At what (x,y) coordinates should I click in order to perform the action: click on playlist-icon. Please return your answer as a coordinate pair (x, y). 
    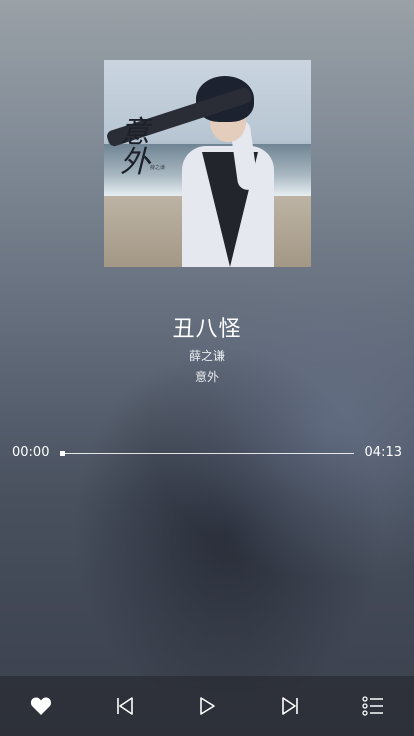
    Looking at the image, I should click on (372, 706).